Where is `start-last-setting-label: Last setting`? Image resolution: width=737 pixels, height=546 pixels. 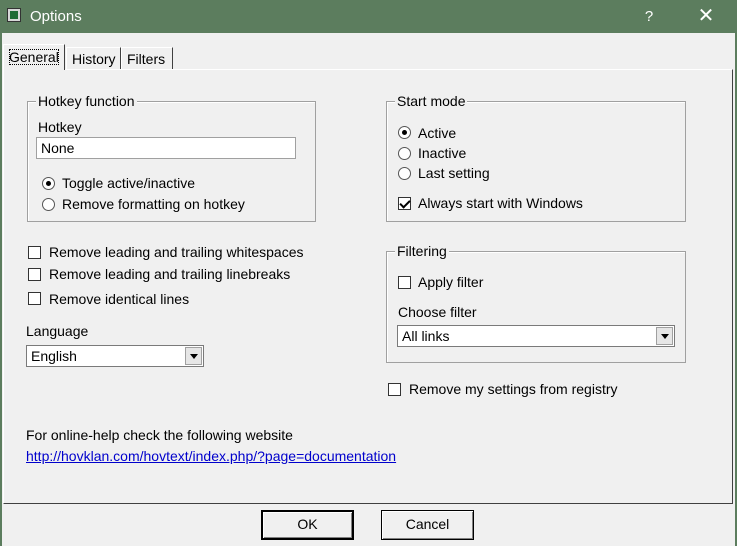 start-last-setting-label: Last setting is located at coordinates (454, 173).